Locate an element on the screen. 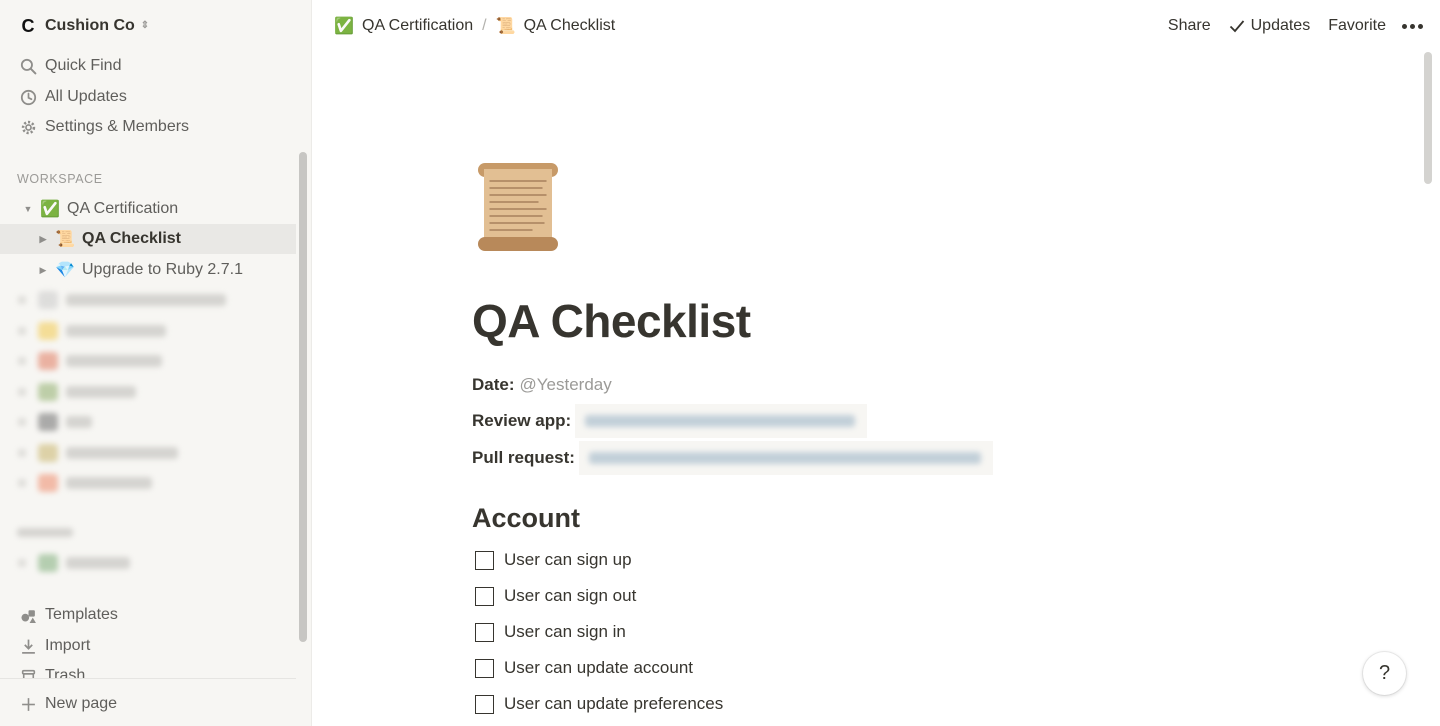 This screenshot has width=1440, height=726. todo-item: User can sign in is located at coordinates (550, 632).